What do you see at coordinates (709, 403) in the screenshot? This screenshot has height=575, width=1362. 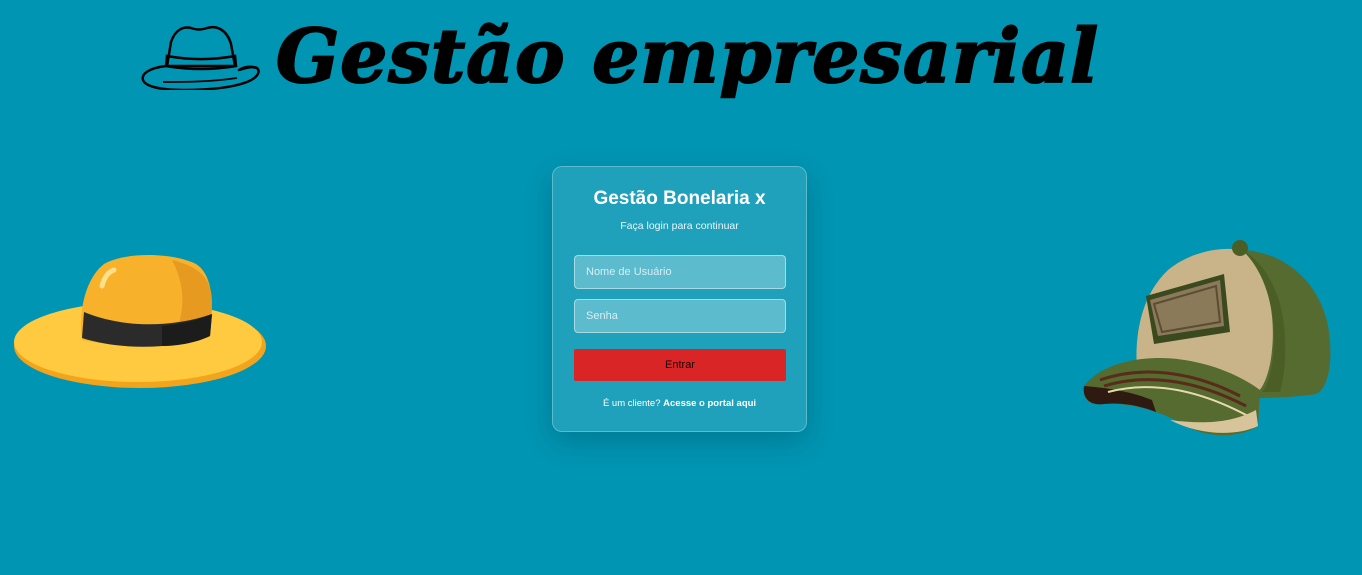 I see `portal-link: Acesse o portal aqui` at bounding box center [709, 403].